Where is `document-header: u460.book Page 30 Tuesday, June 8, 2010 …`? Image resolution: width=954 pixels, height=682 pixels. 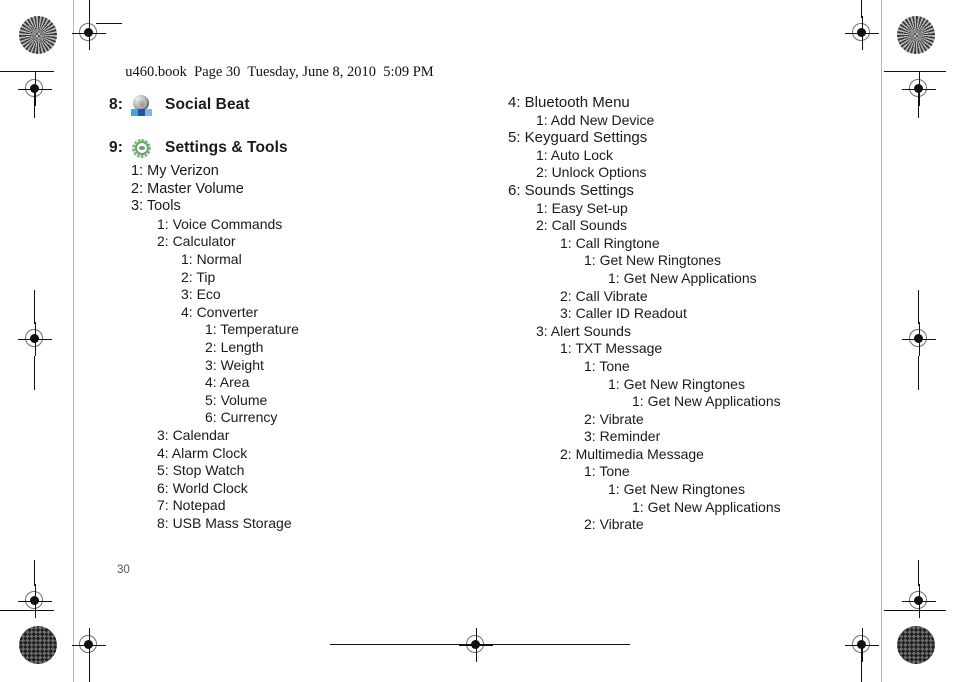 document-header: u460.book Page 30 Tuesday, June 8, 2010 … is located at coordinates (265, 52).